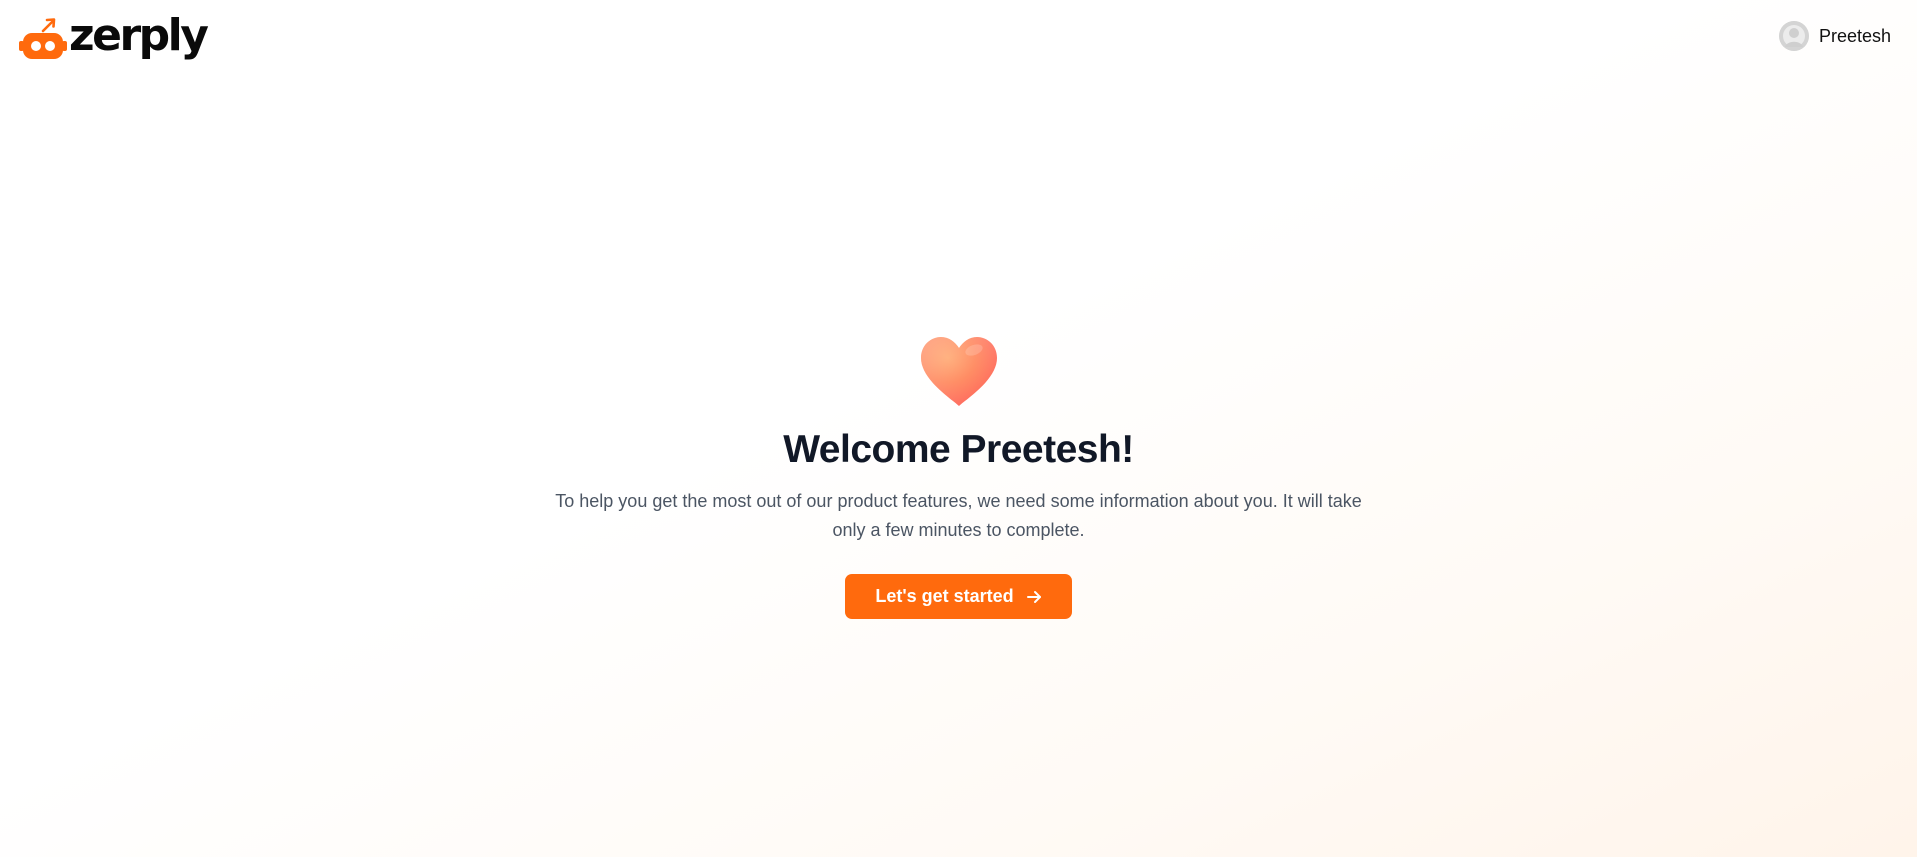 The image size is (1917, 857). I want to click on get-started-label: Let's get started, so click(944, 596).